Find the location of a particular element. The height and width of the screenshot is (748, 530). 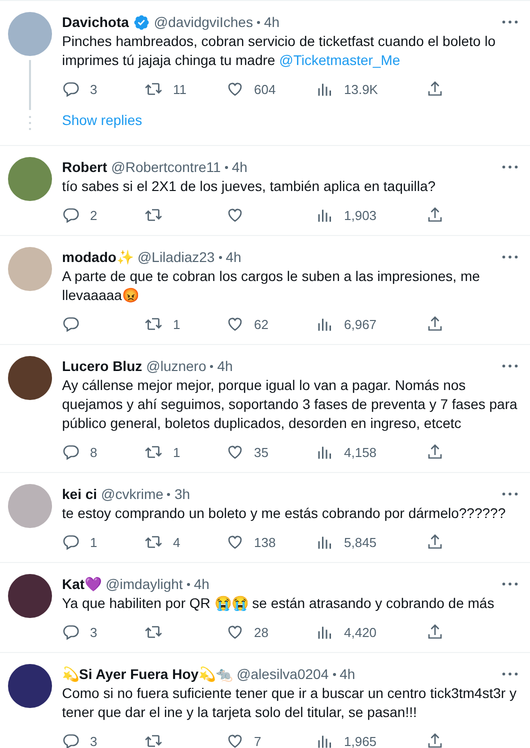

like-count: 7 is located at coordinates (258, 741).